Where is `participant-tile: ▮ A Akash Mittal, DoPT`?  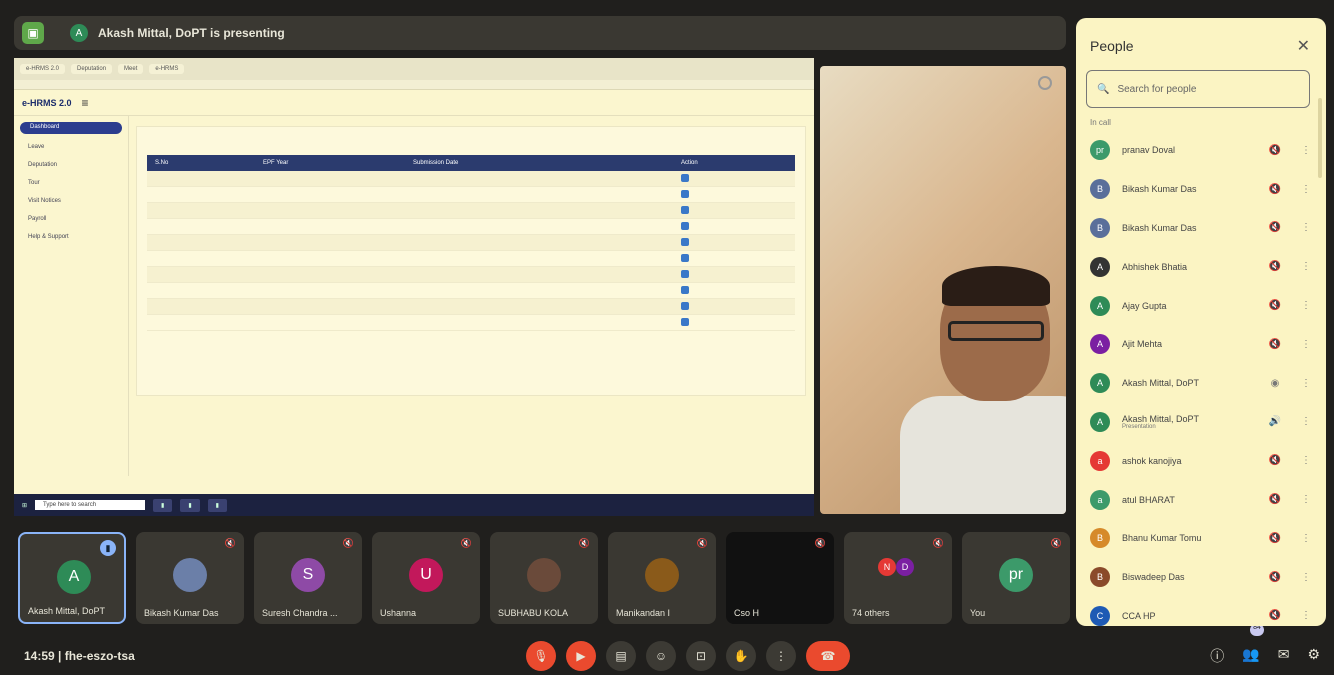 participant-tile: ▮ A Akash Mittal, DoPT is located at coordinates (72, 578).